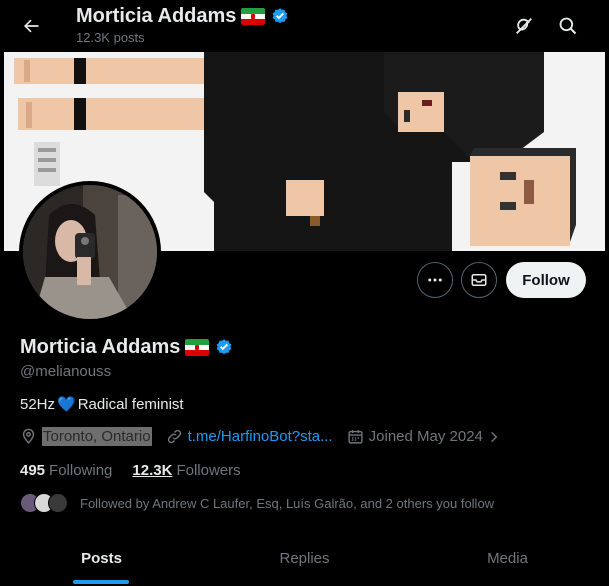 This screenshot has width=609, height=586. What do you see at coordinates (38, 404) in the screenshot?
I see `bio-prefix: 52Hz` at bounding box center [38, 404].